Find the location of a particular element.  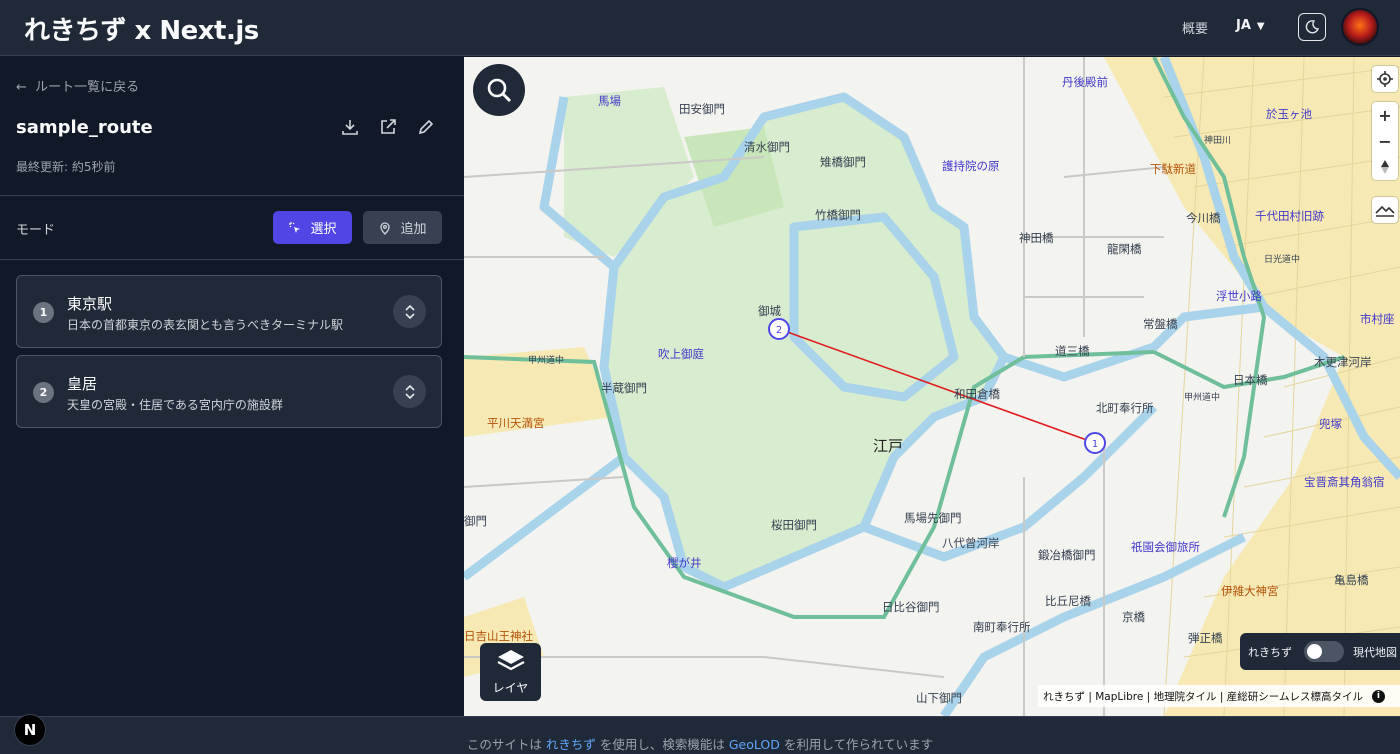

pencil-icon is located at coordinates (426, 127).